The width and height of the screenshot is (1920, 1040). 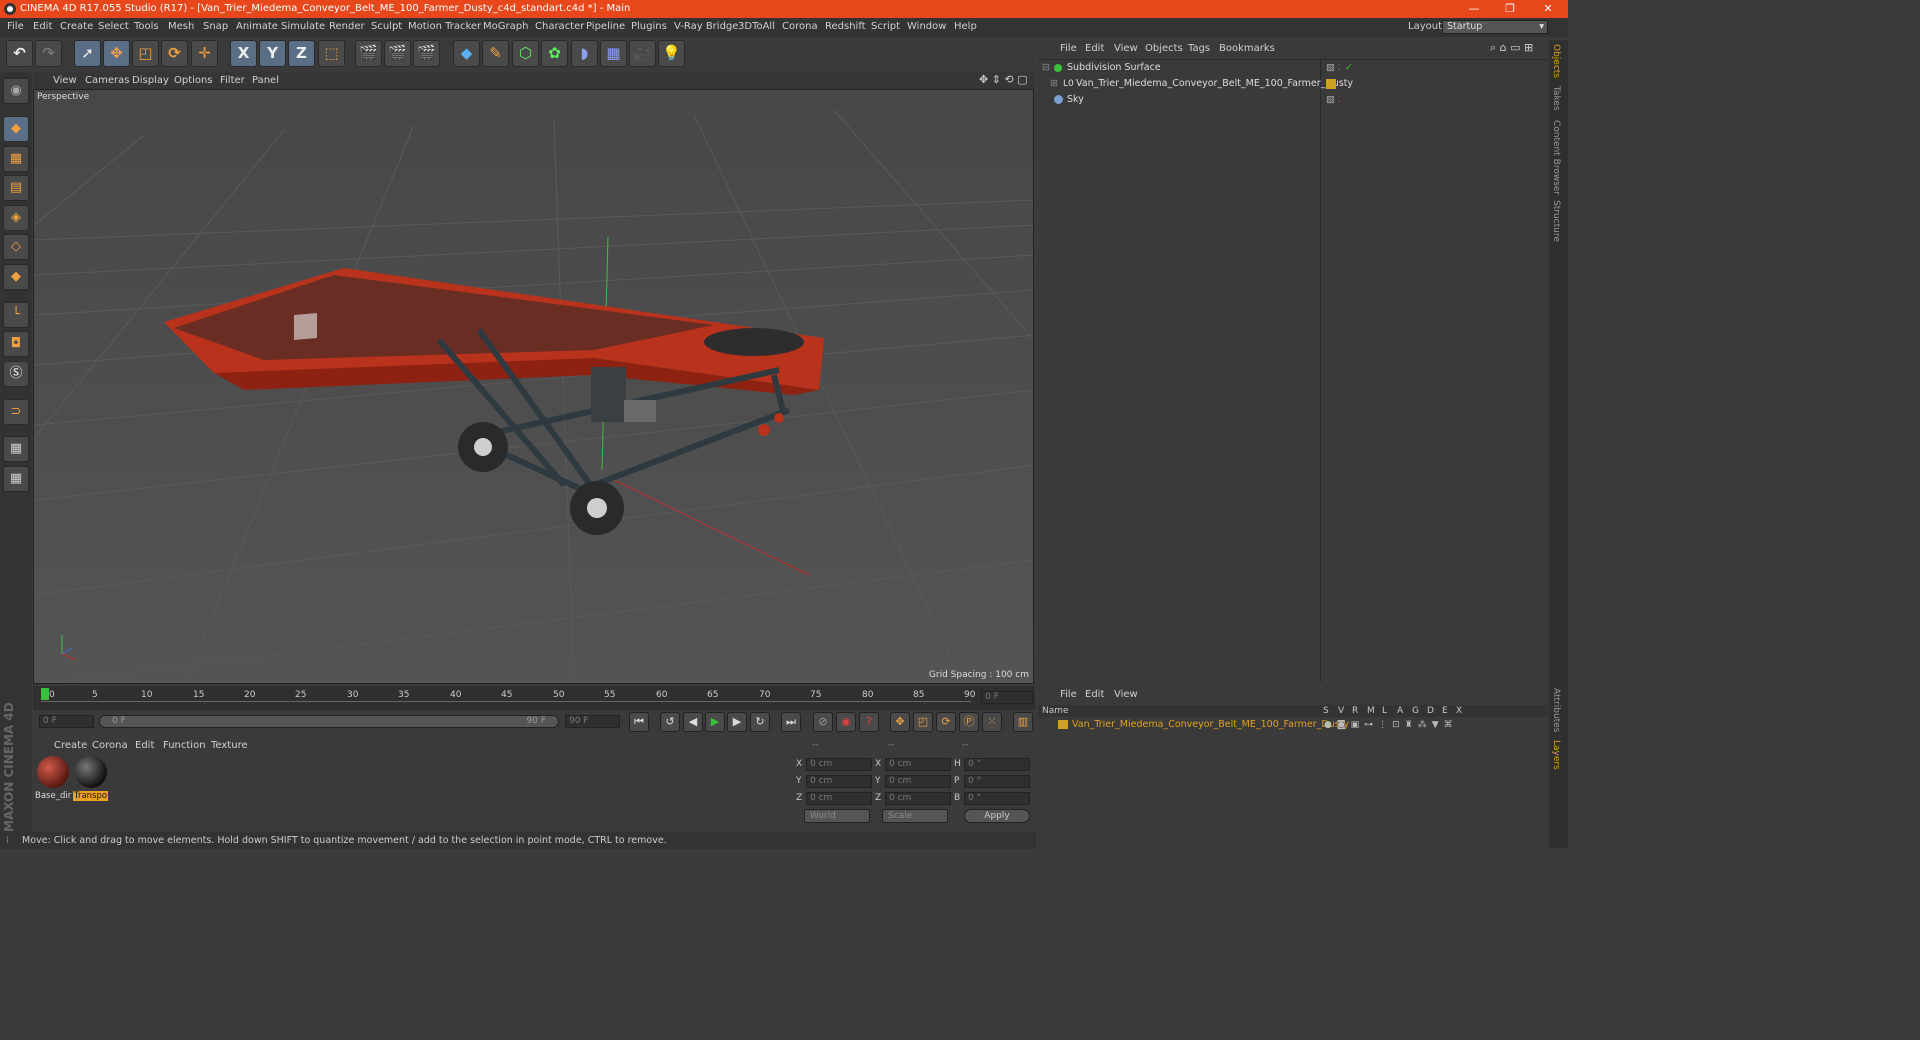 What do you see at coordinates (1094, 694) in the screenshot?
I see `layers-menu-edit: Edit` at bounding box center [1094, 694].